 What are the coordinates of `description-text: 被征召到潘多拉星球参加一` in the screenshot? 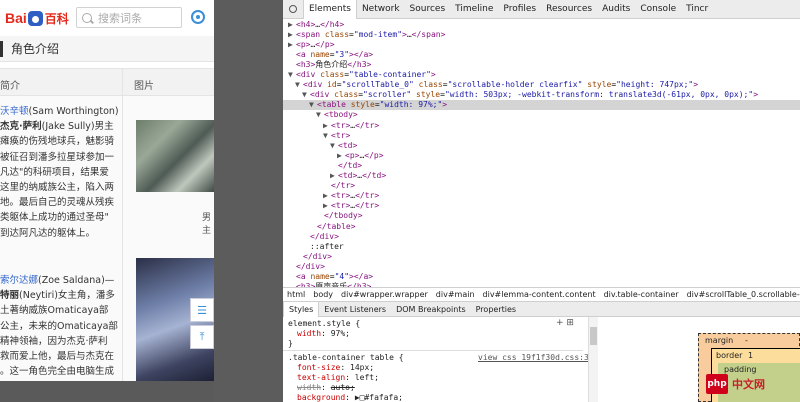 It's located at (57, 157).